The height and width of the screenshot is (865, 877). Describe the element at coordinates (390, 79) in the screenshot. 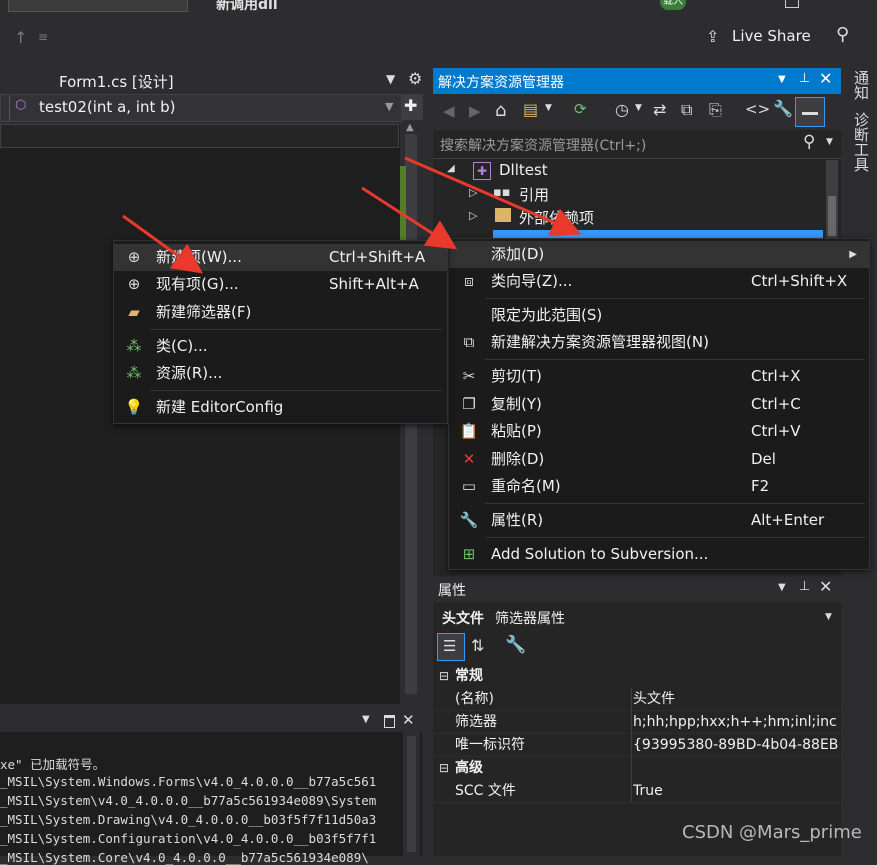

I see `tab-list-dropdown-icon: ▼` at that location.